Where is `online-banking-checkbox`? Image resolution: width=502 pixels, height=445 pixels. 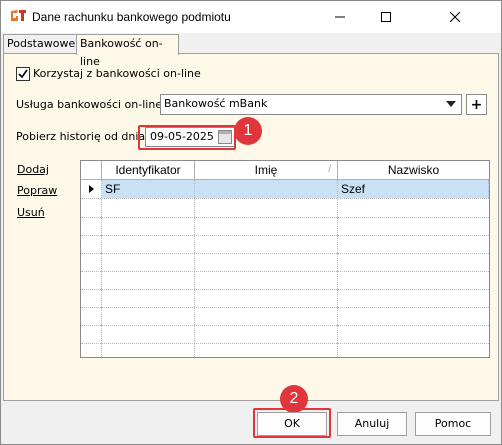
online-banking-checkbox is located at coordinates (23, 74).